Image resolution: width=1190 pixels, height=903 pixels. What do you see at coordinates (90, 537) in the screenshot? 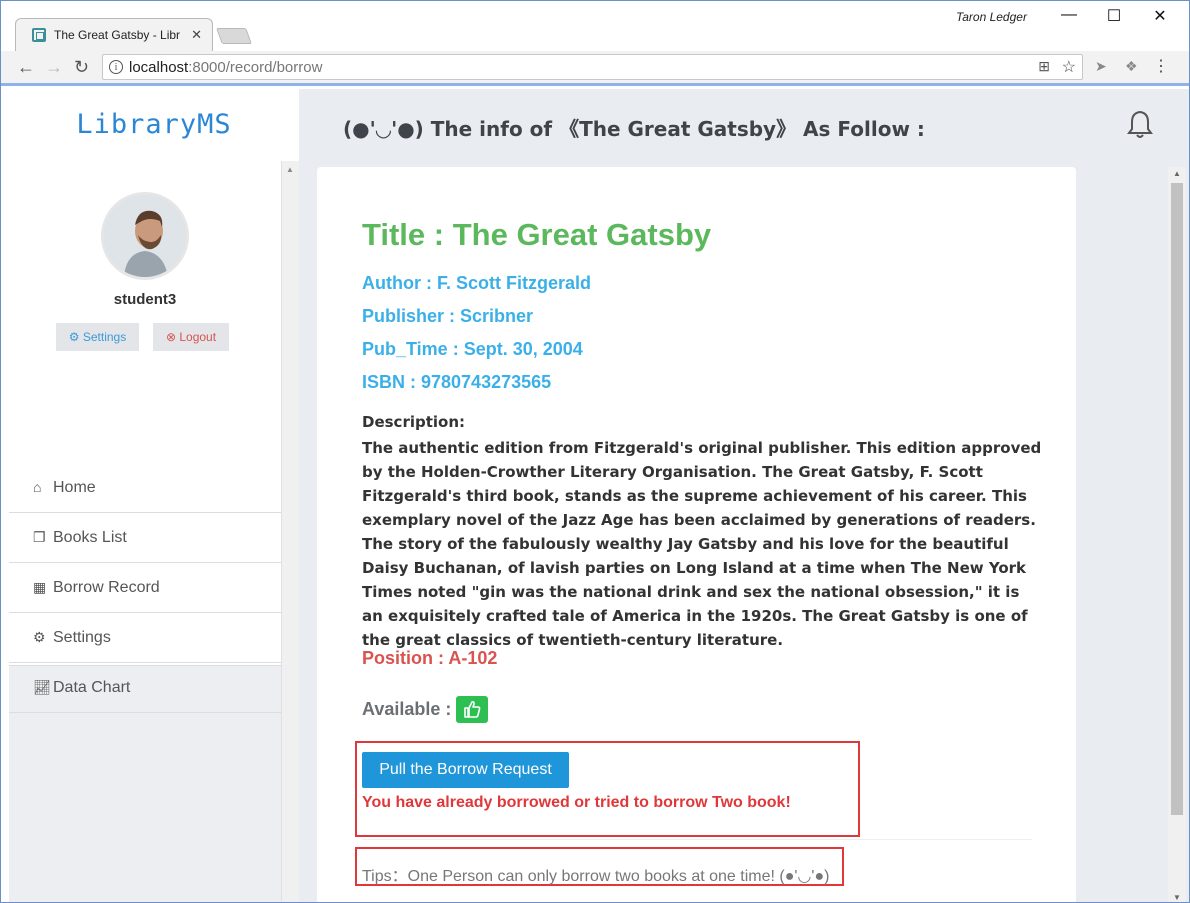
I see `sidebar-item-label: Books List` at bounding box center [90, 537].